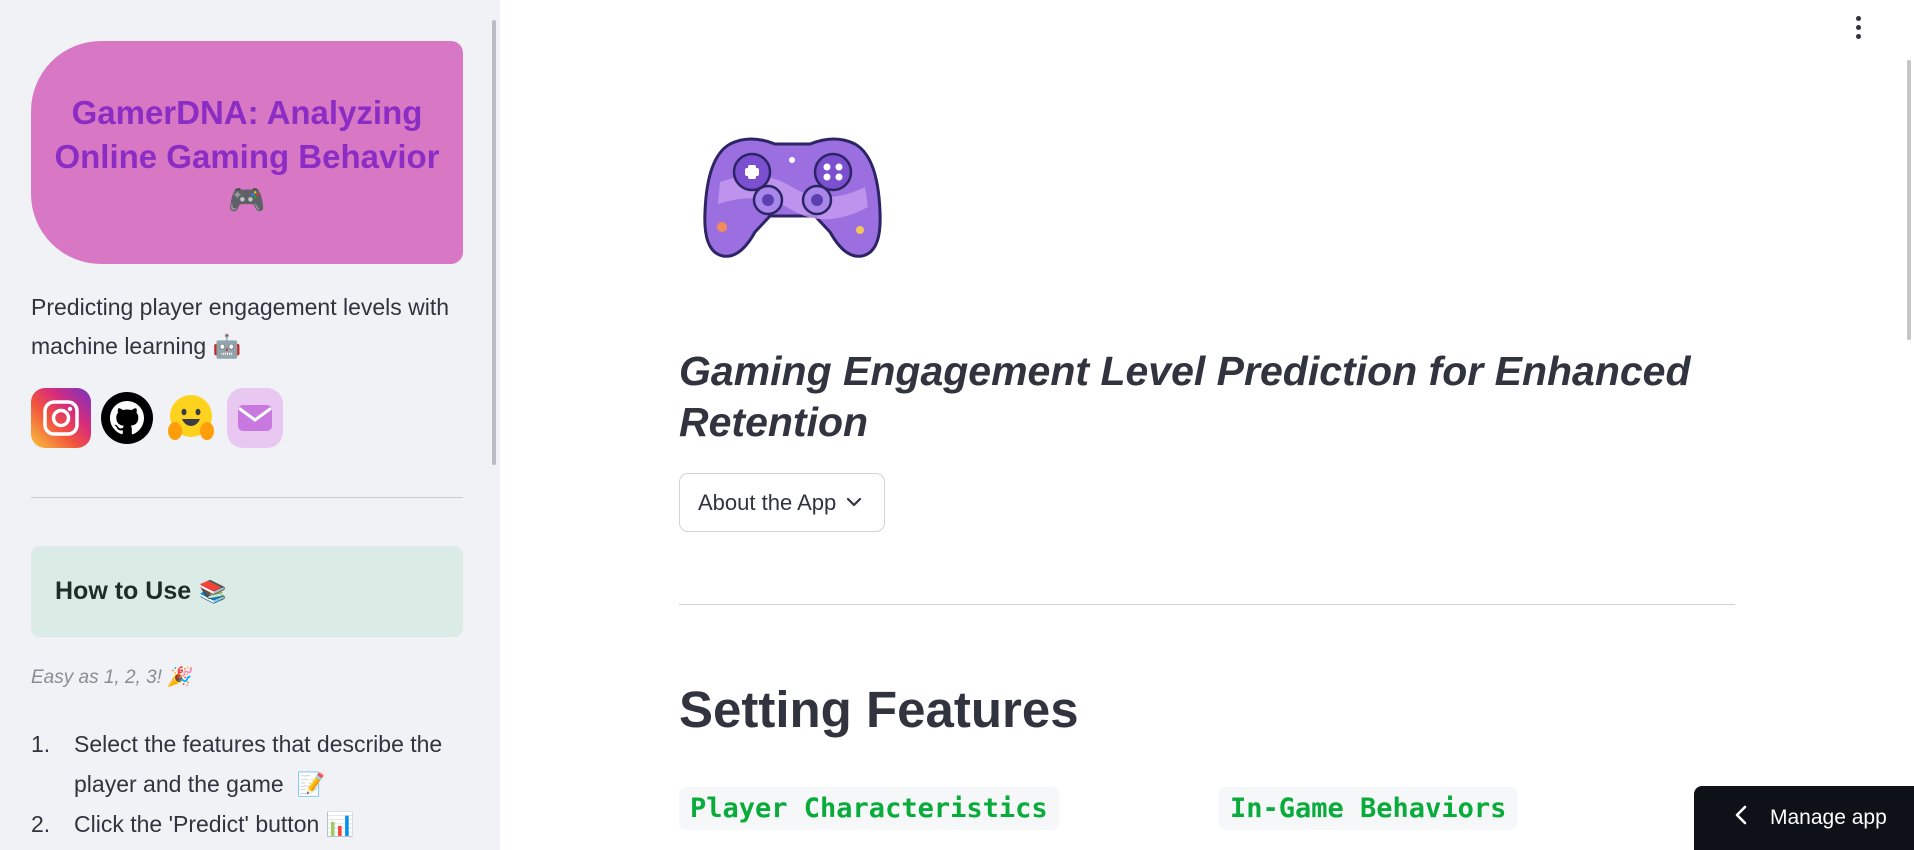 Image resolution: width=1914 pixels, height=850 pixels. Describe the element at coordinates (197, 824) in the screenshot. I see `step-text-content: Click the 'Predict' button` at that location.